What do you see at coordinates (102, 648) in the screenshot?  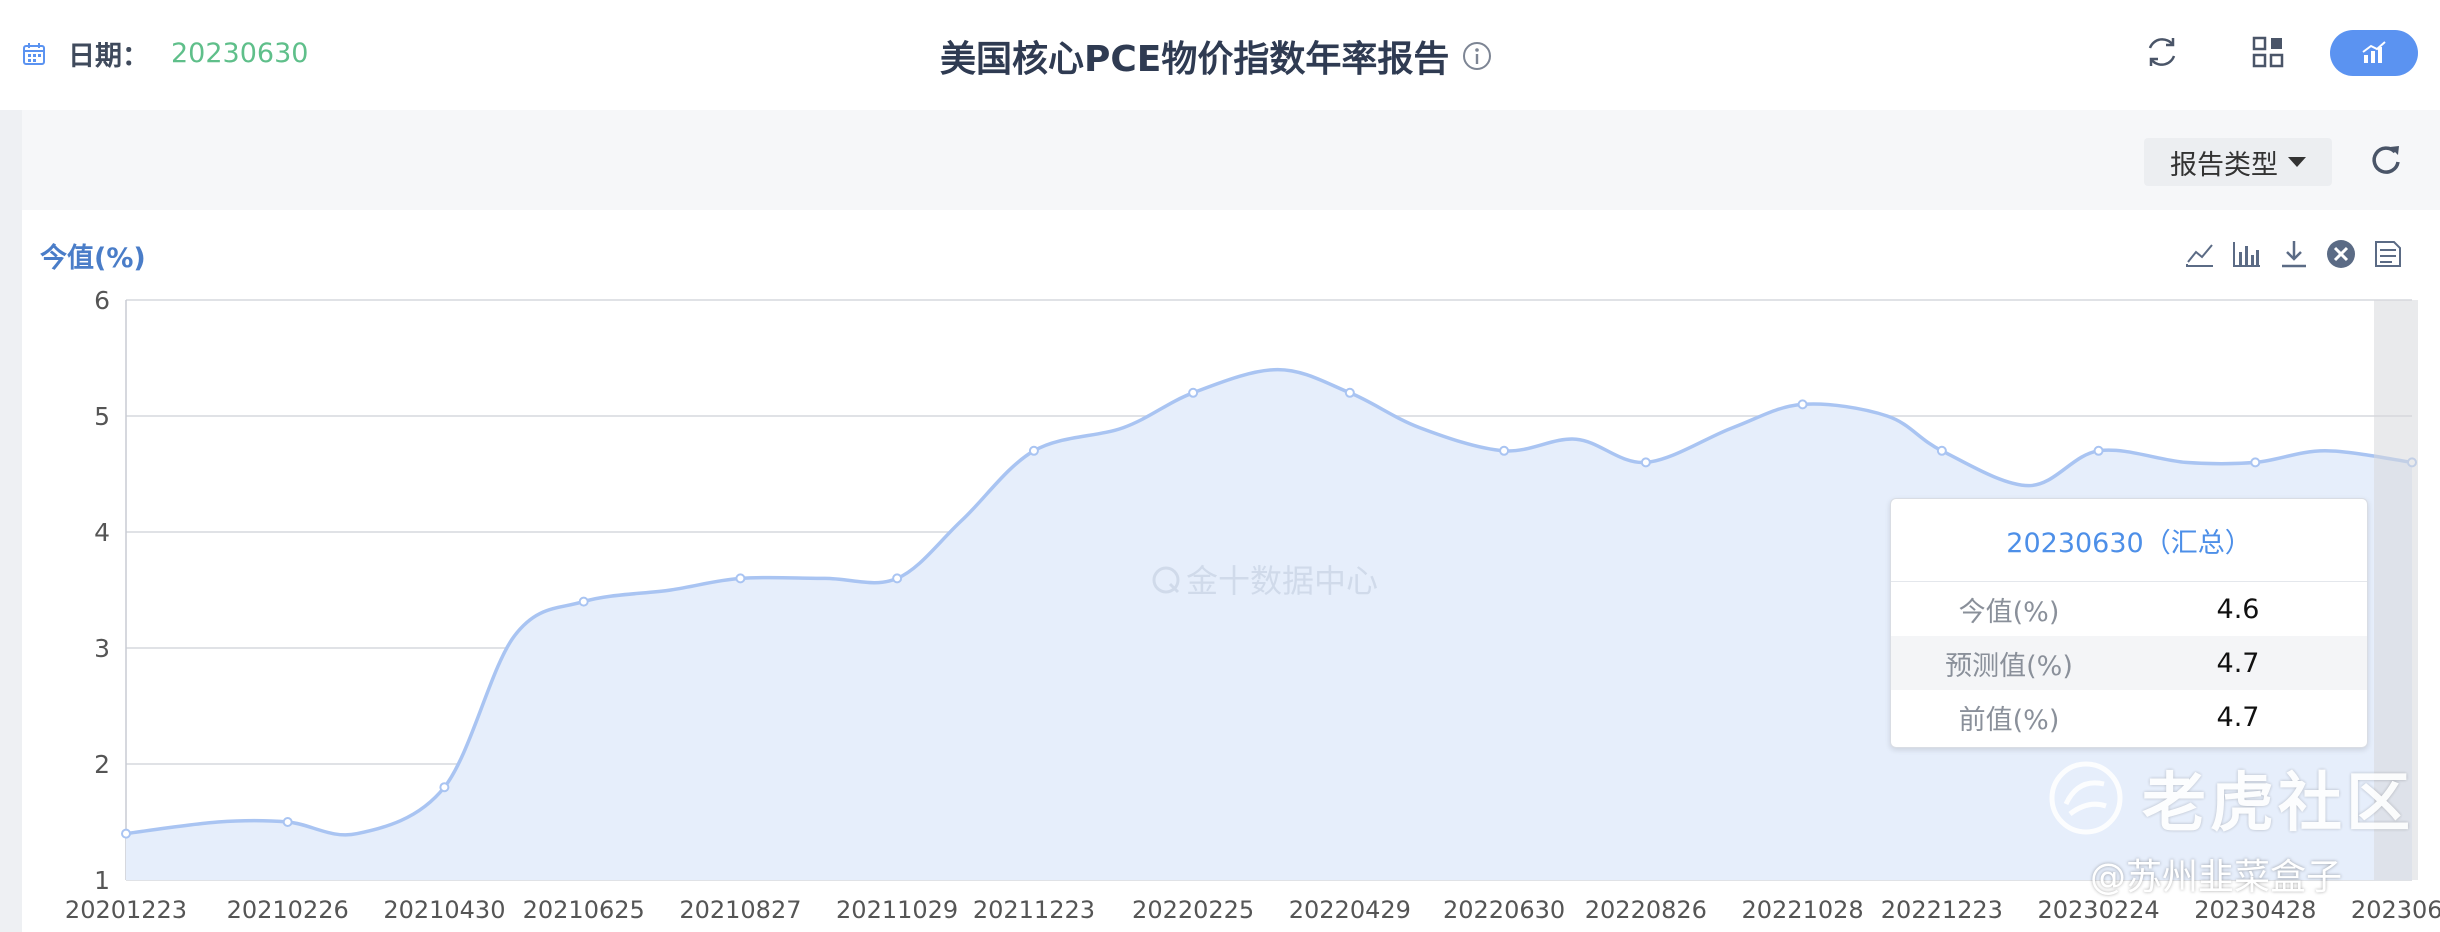 I see `y-tick-label: 3` at bounding box center [102, 648].